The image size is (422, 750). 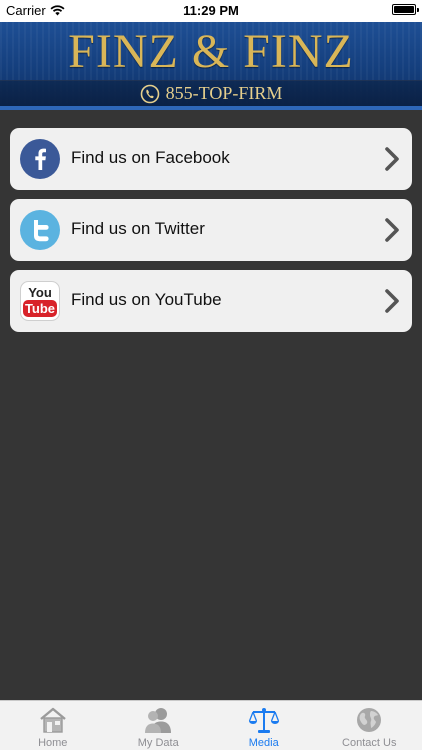 I want to click on phone-link: 855-TOP-FIRM, so click(x=211, y=93).